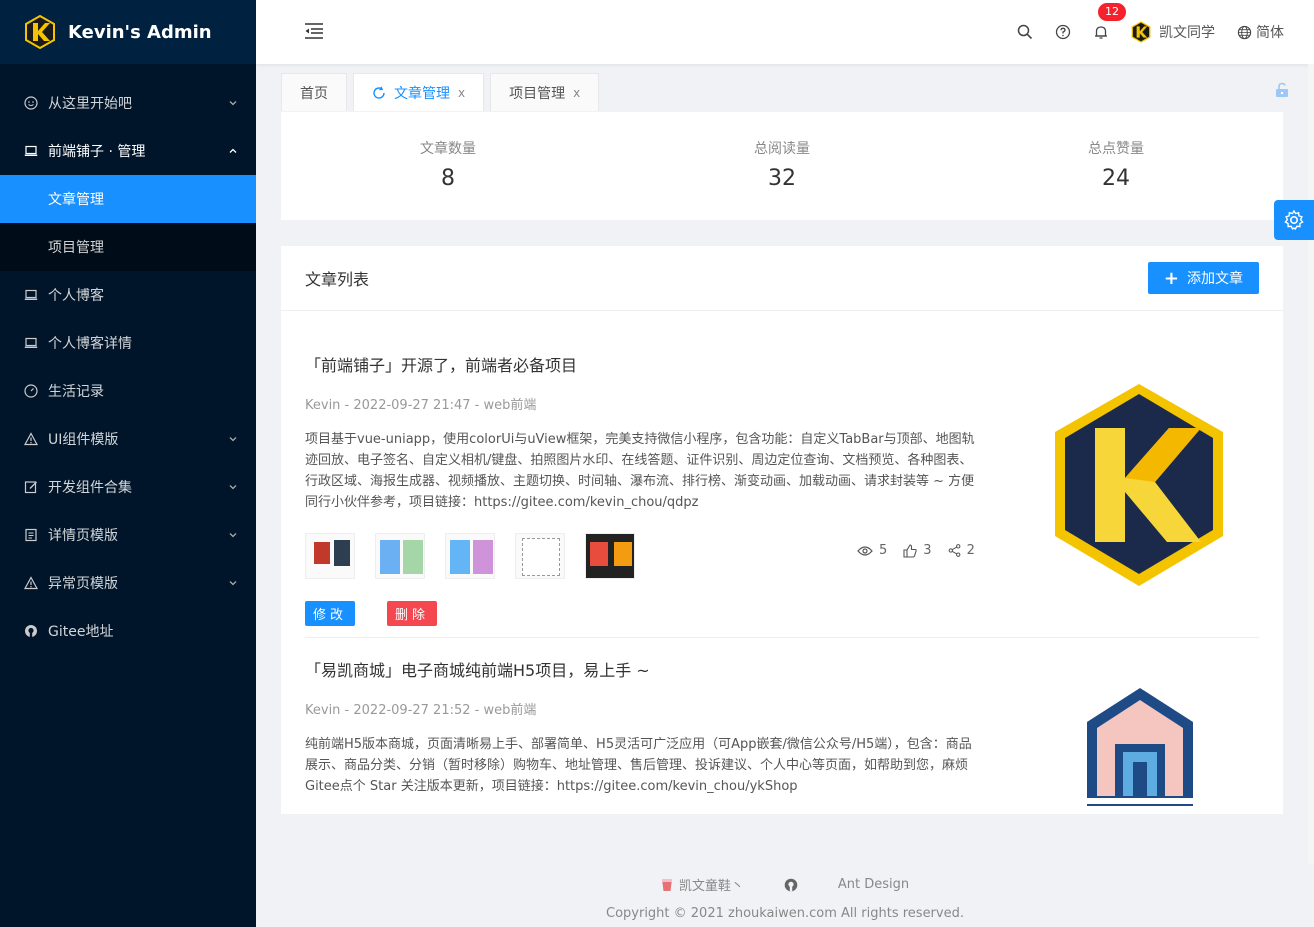 The width and height of the screenshot is (1314, 927). I want to click on page-tabs: 首页 文章管理 x 项目管理 x, so click(440, 92).